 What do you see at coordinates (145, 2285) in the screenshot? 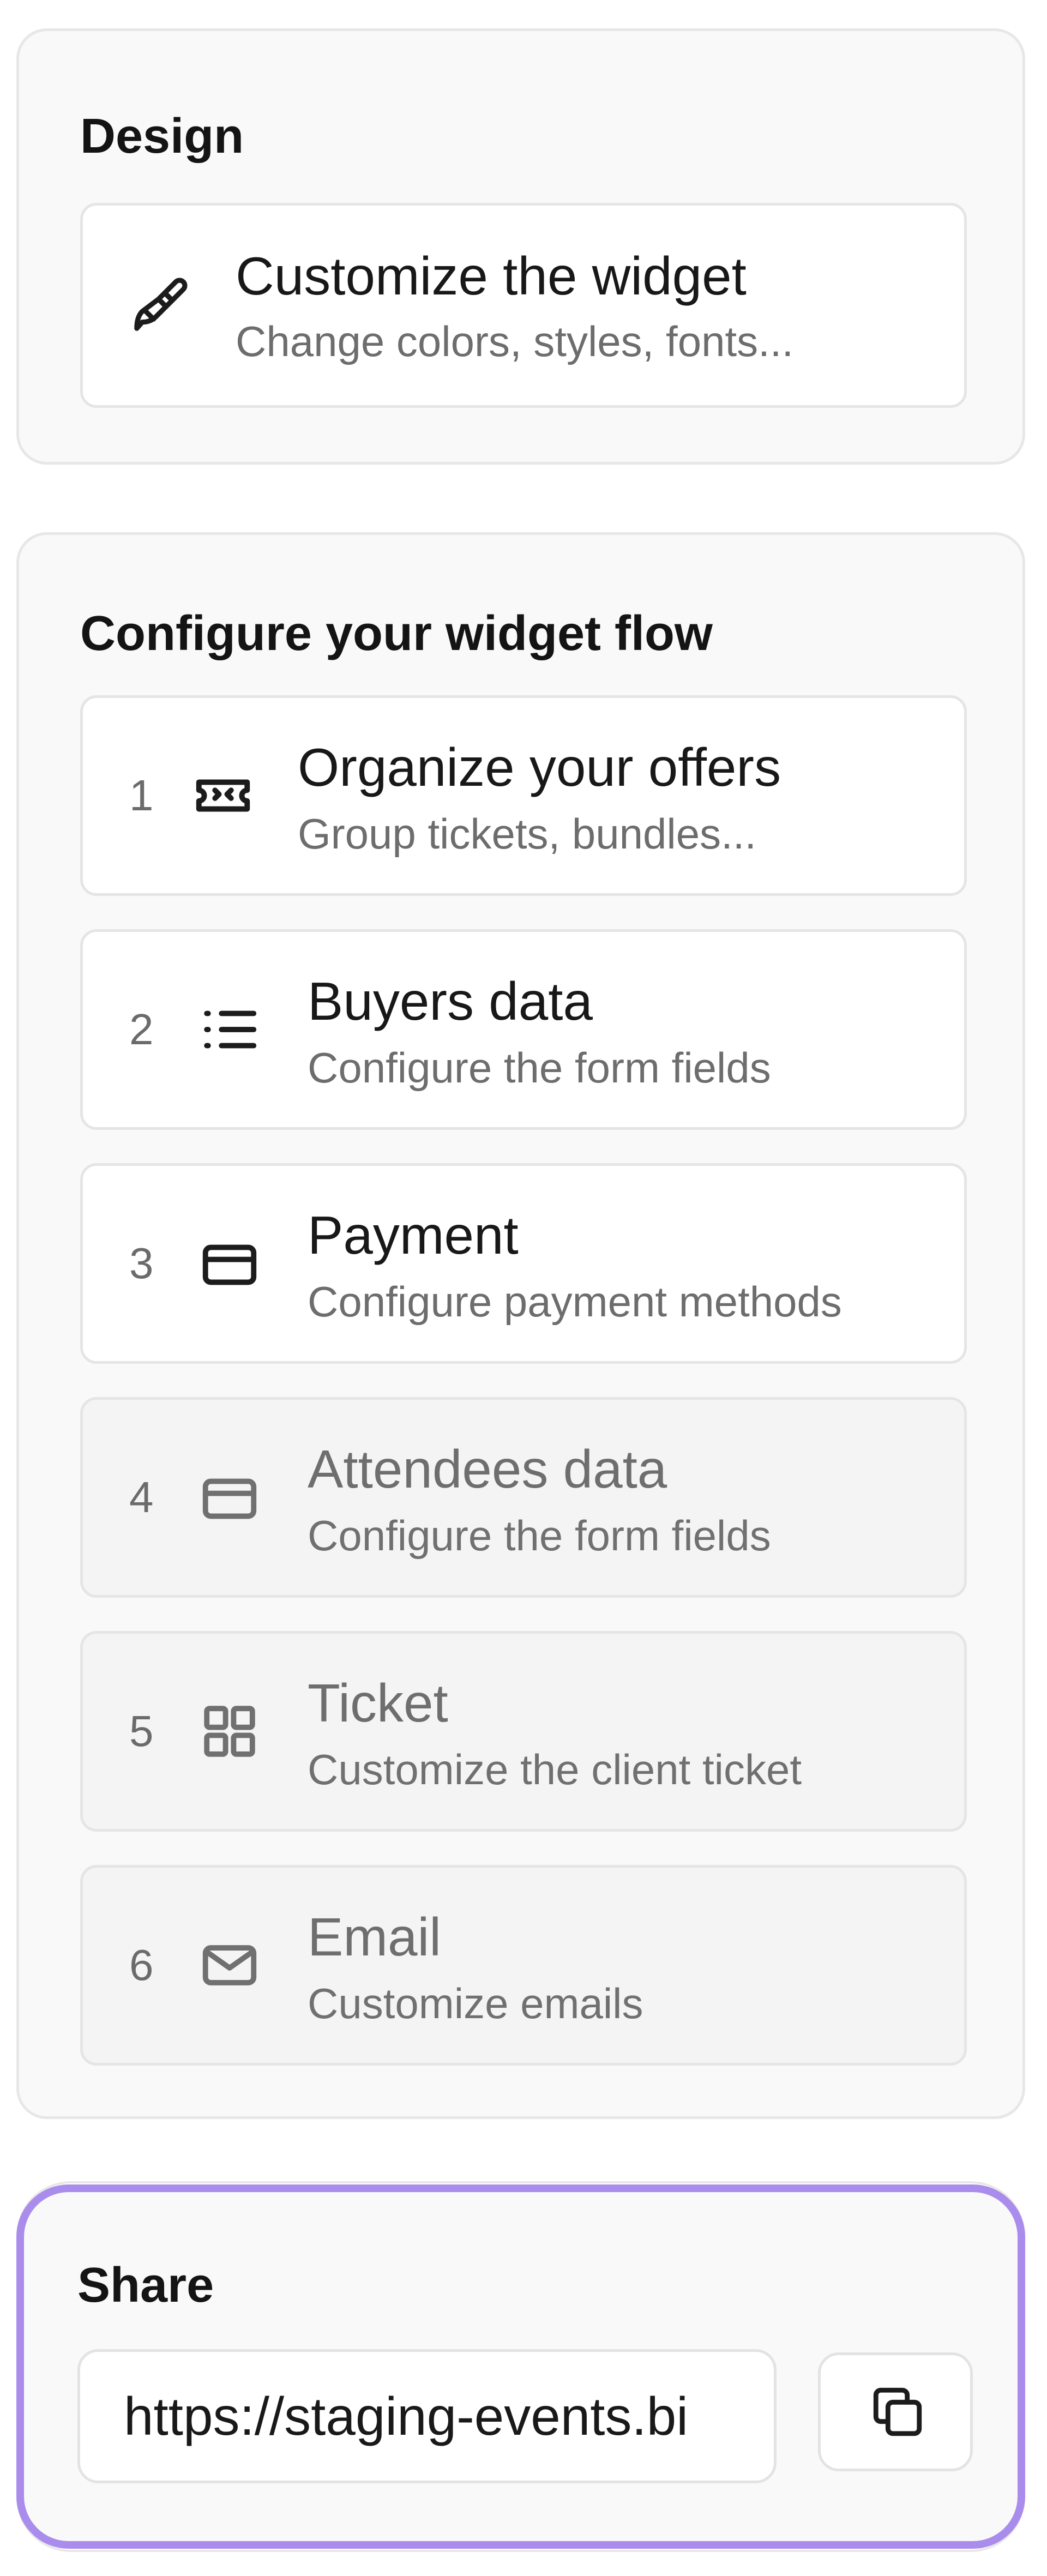
I see `share-title: Share` at bounding box center [145, 2285].